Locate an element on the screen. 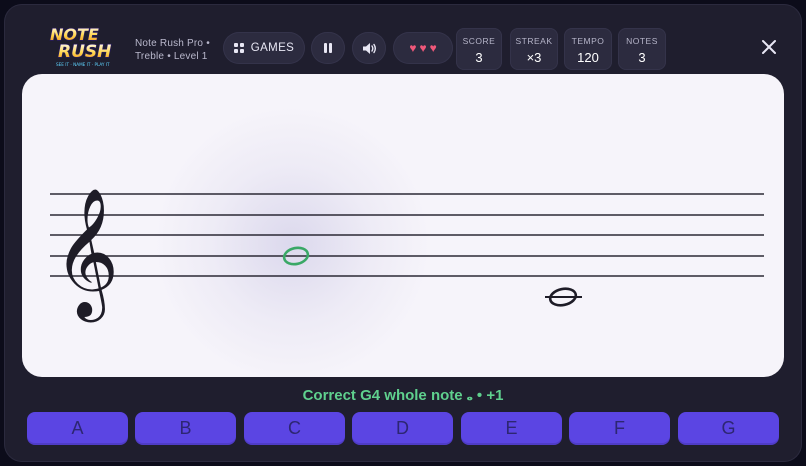 The image size is (806, 466). subtitle-level: Level 1 is located at coordinates (190, 56).